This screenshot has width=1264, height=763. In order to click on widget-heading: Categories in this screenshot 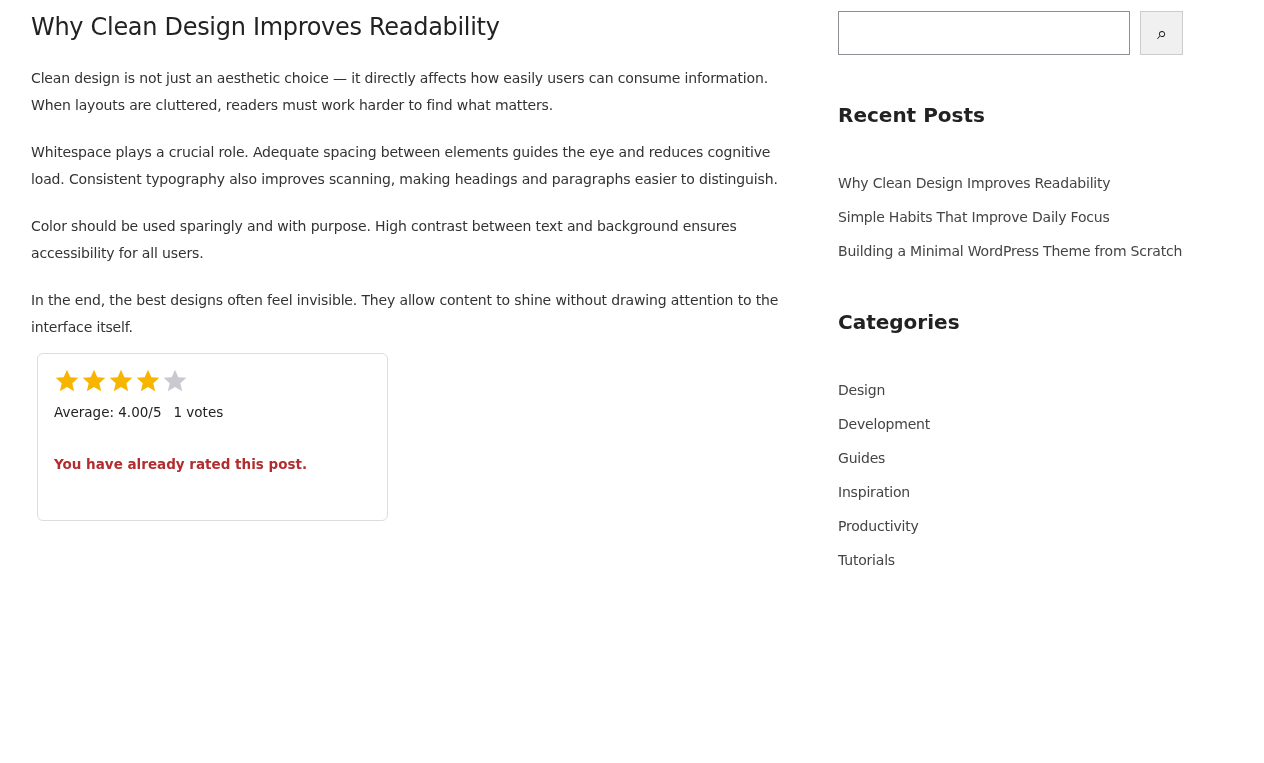, I will do `click(899, 322)`.